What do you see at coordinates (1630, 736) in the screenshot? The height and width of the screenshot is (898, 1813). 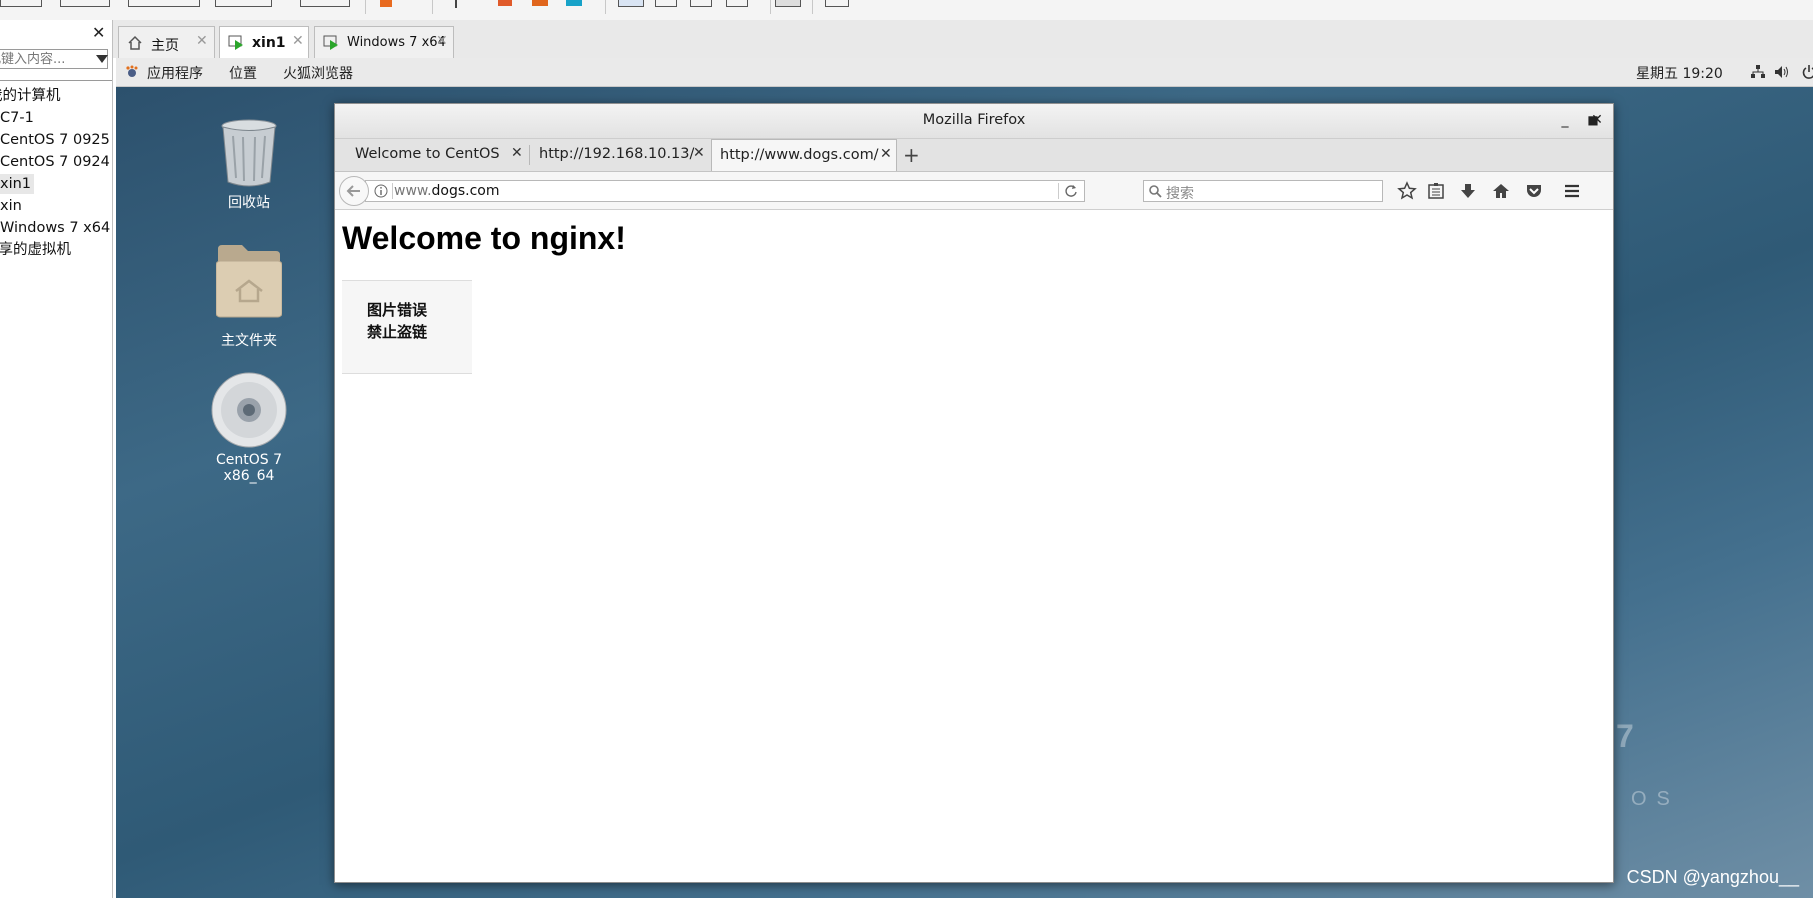 I see `wallpaper-number: 7` at bounding box center [1630, 736].